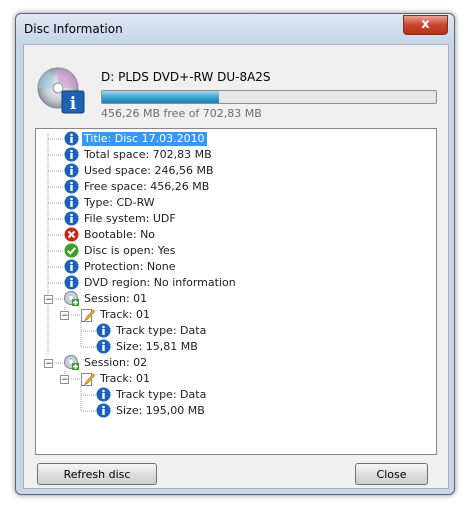  Describe the element at coordinates (97, 474) in the screenshot. I see `refresh-disc-button: Refresh disc` at that location.